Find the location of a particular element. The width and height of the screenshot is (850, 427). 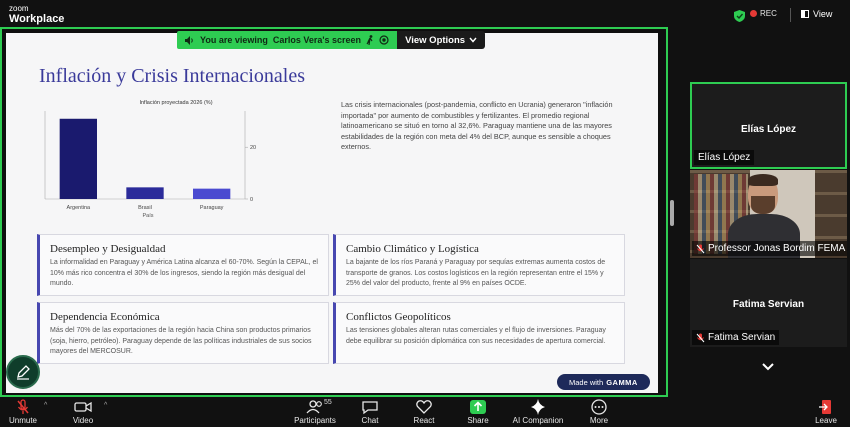

view-options-button: View Options is located at coordinates (441, 40).